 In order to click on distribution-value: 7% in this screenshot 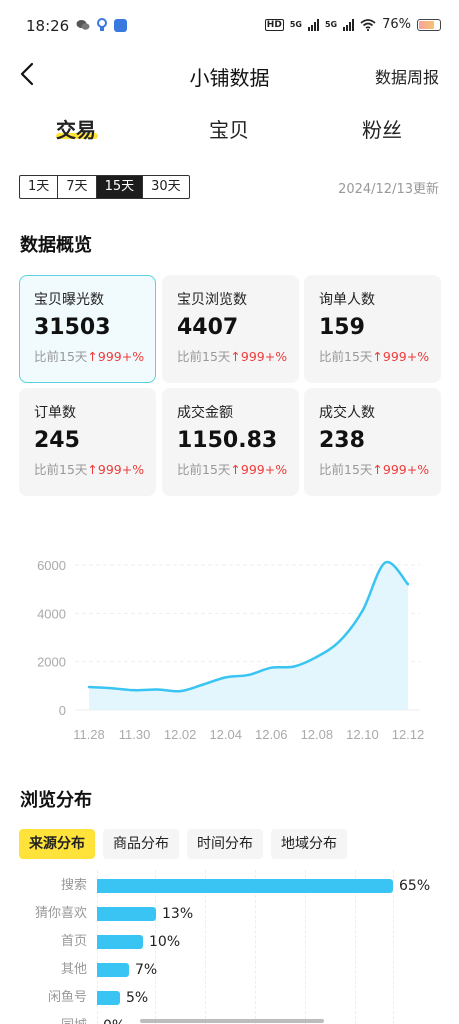, I will do `click(146, 970)`.